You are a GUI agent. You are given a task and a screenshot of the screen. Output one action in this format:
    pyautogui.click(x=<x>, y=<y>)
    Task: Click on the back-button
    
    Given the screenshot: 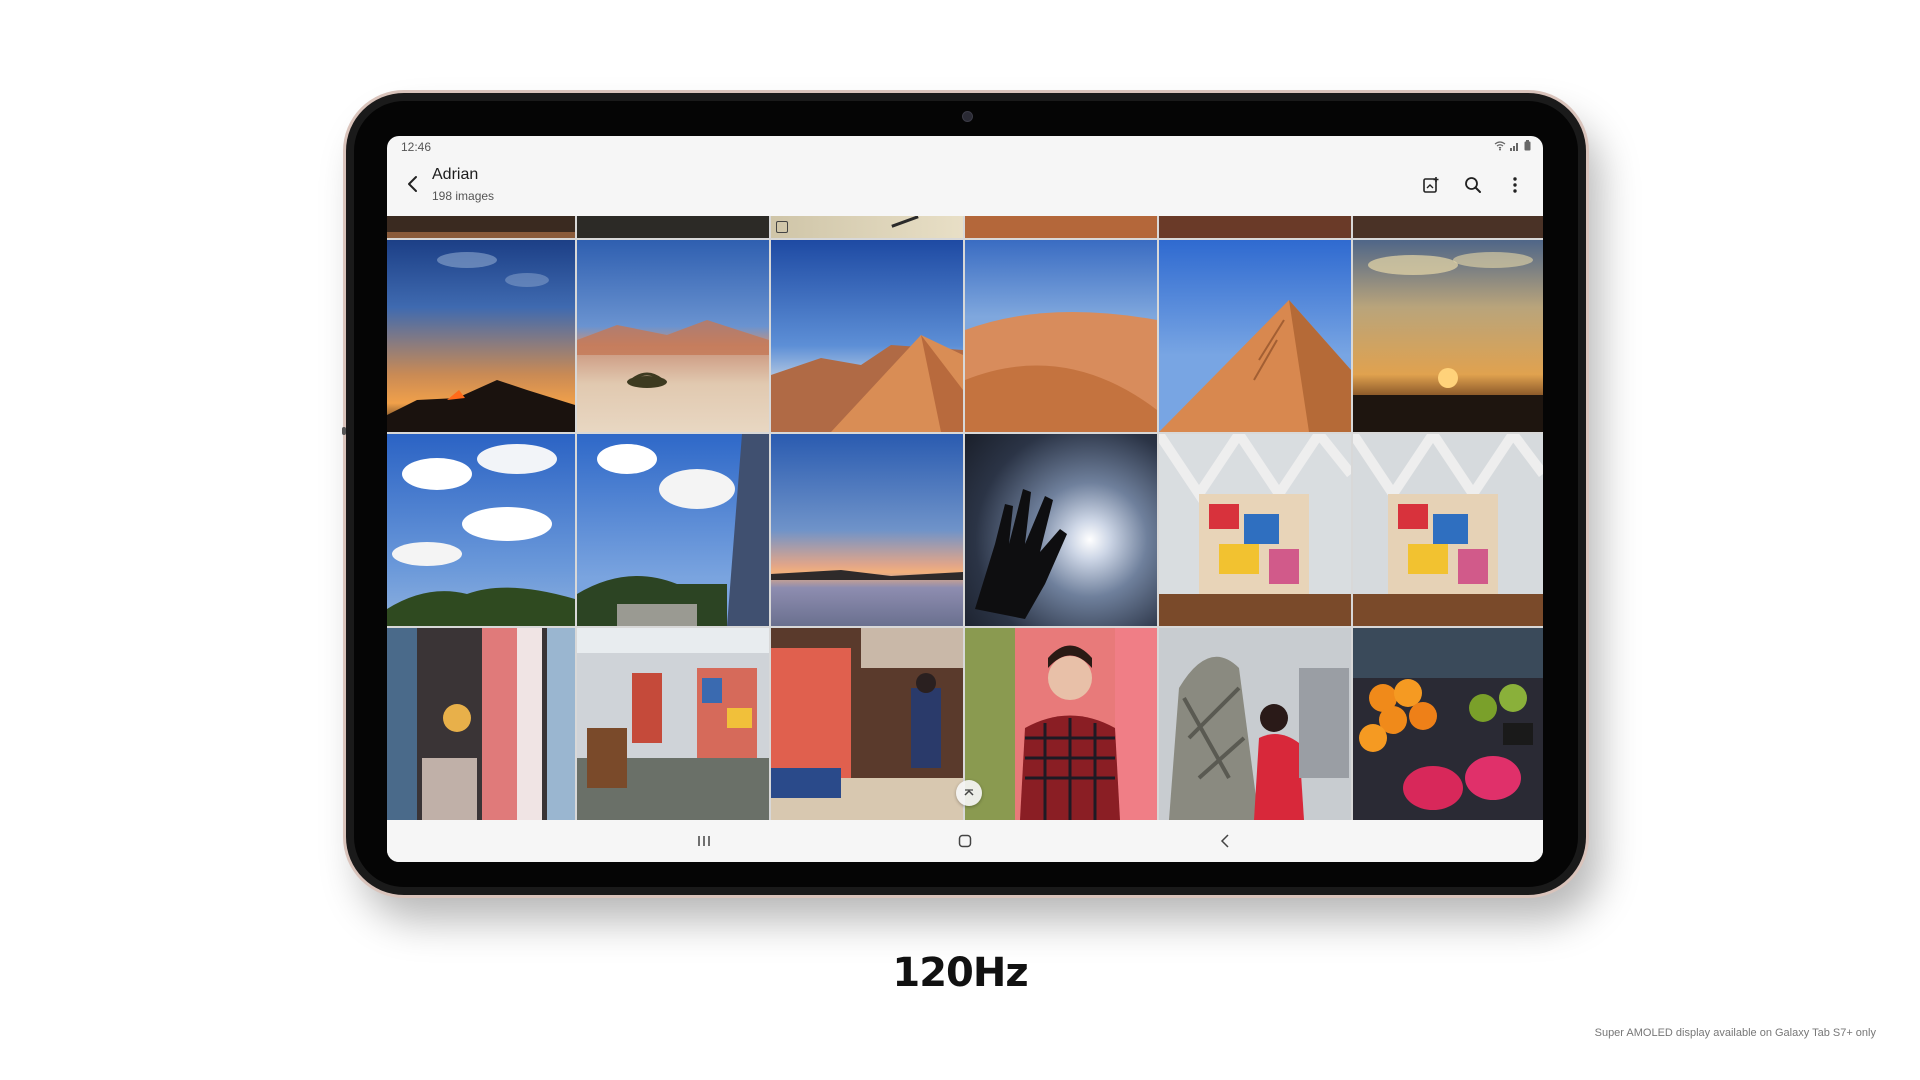 What is the action you would take?
    pyautogui.click(x=413, y=184)
    